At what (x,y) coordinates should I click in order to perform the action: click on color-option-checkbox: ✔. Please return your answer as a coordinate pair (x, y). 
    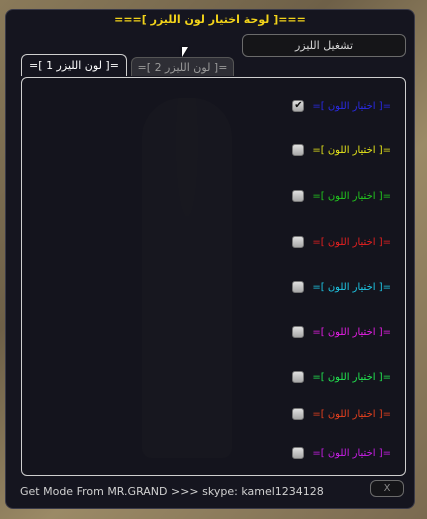
    Looking at the image, I should click on (298, 106).